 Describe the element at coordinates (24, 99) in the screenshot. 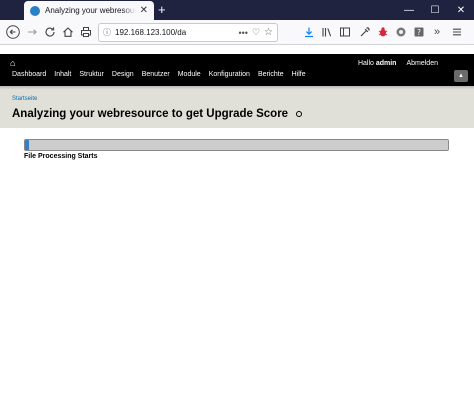

I see `breadcrumb: Startseite` at that location.